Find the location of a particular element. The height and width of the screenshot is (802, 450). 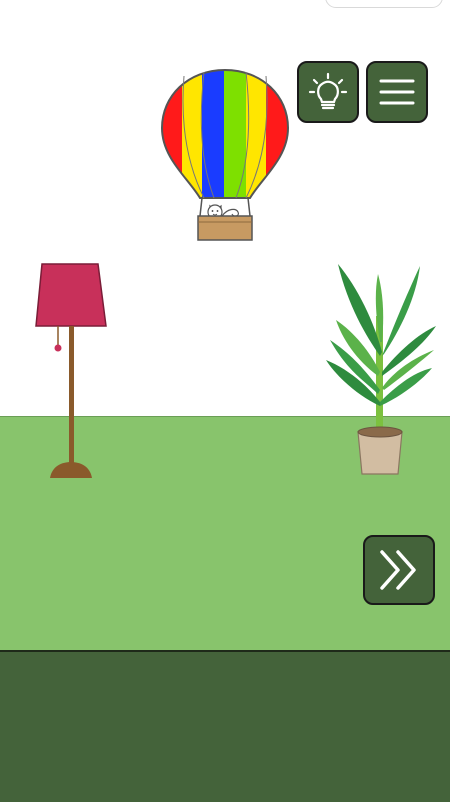

hot-air-balloon-icon is located at coordinates (225, 154).